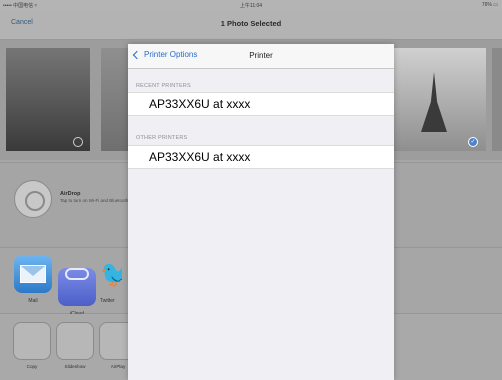 This screenshot has width=502, height=380. Describe the element at coordinates (32, 366) in the screenshot. I see `action-label: Copy` at that location.